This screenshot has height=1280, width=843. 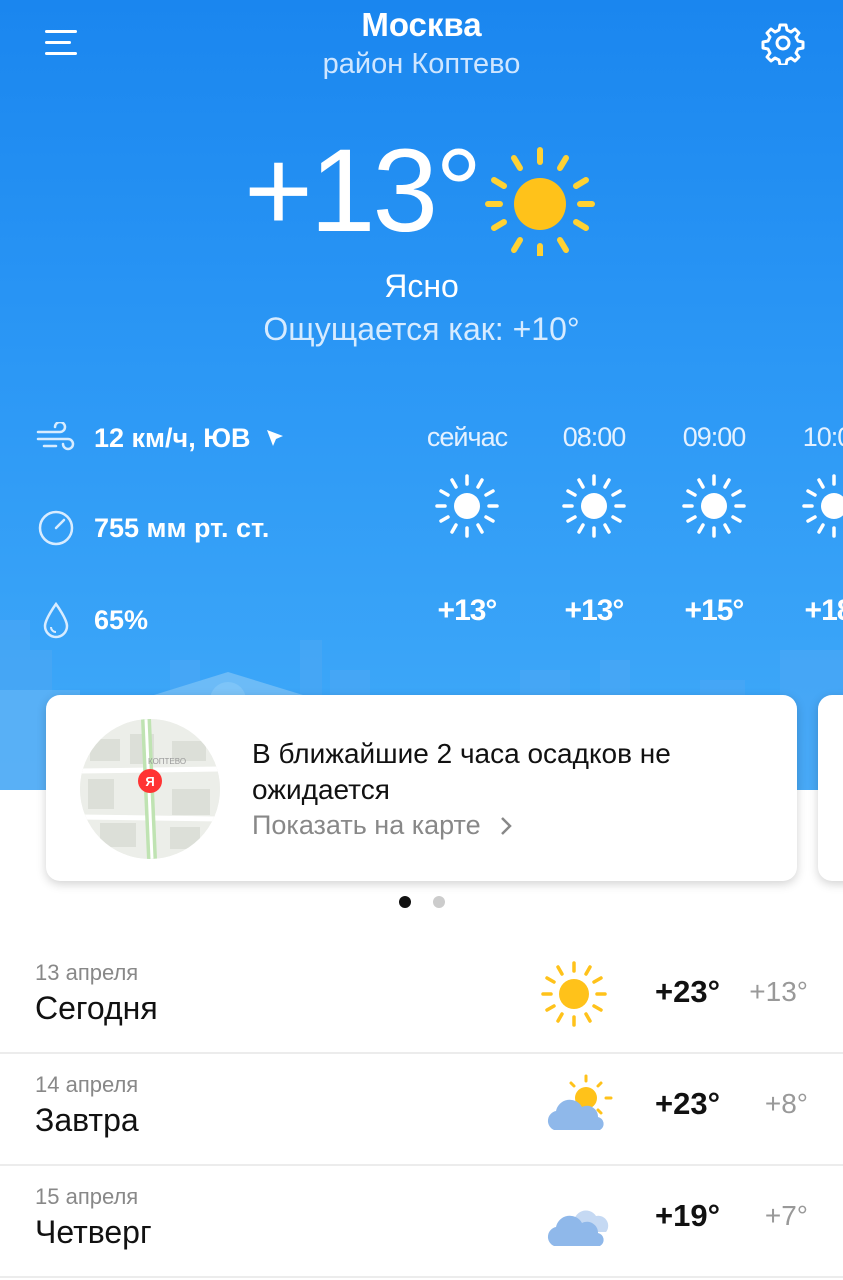 I want to click on day-date: 14 апреля, so click(x=87, y=1084).